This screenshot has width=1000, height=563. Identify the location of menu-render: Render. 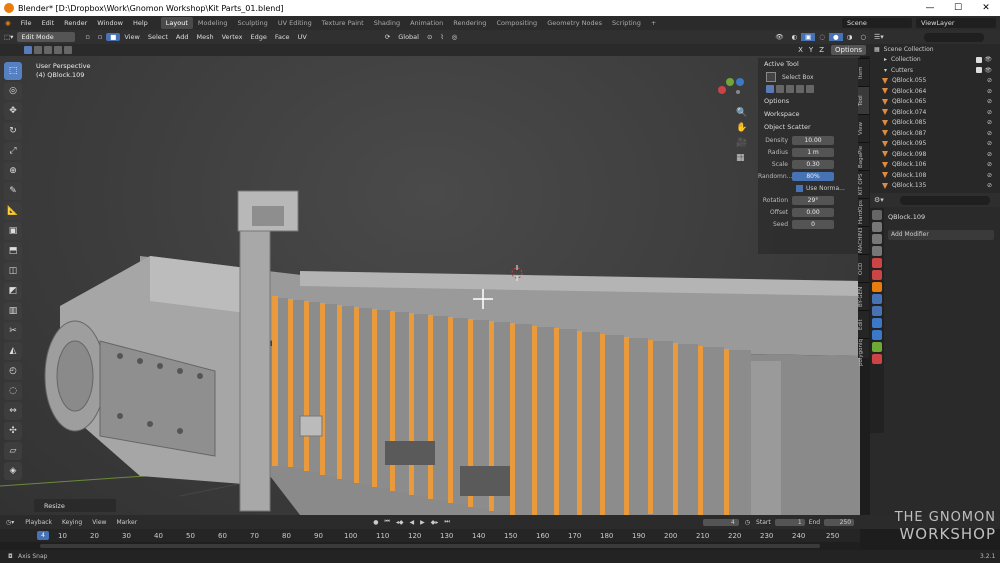
(75, 23).